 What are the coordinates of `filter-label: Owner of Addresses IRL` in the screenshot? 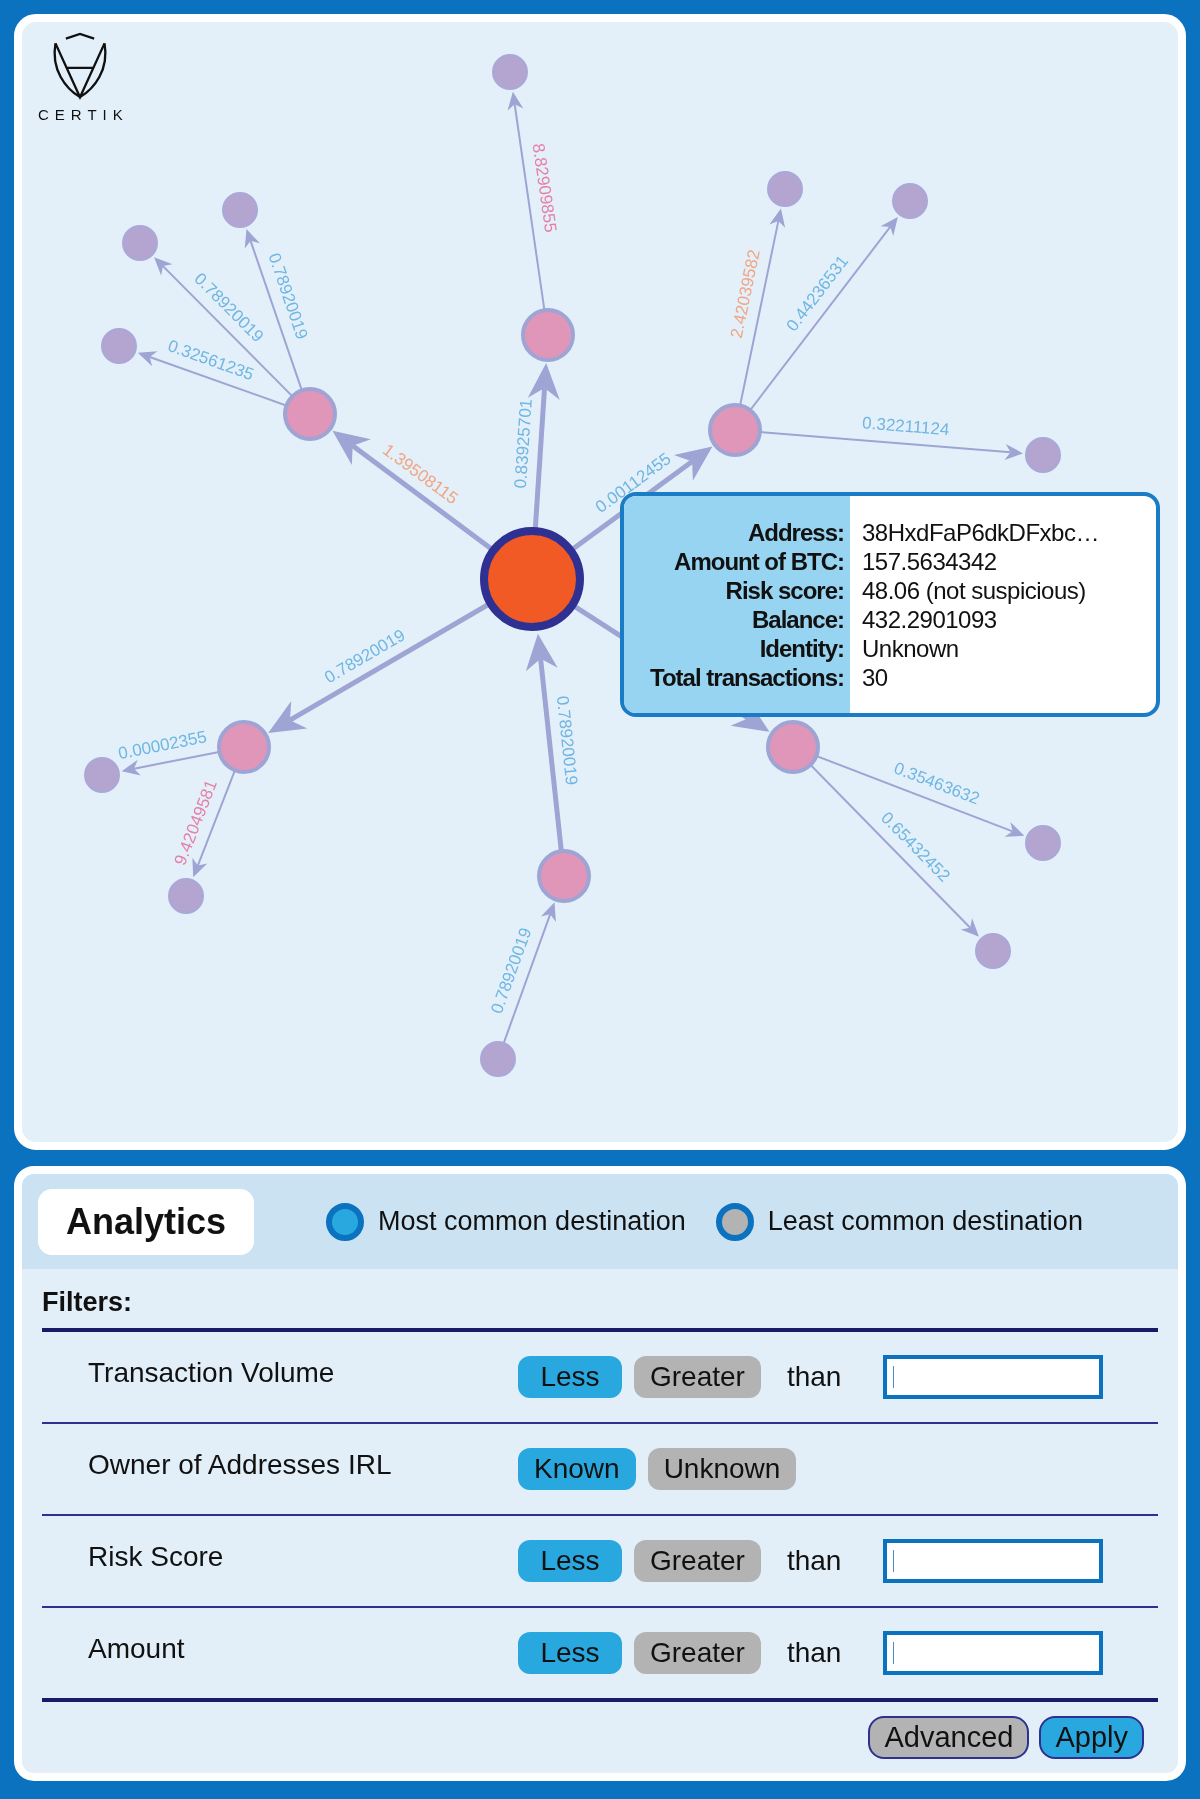 It's located at (240, 1465).